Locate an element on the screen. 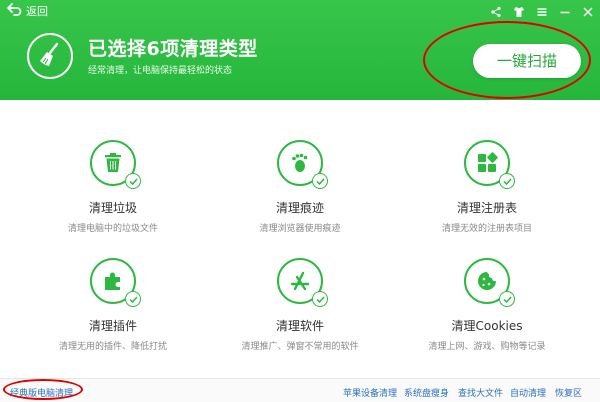 This screenshot has width=600, height=402. footer-bar: 经典版电脑清理 苹果设备清理 系统盘瘦身 查找大文件 自动清理 恢复区 is located at coordinates (300, 390).